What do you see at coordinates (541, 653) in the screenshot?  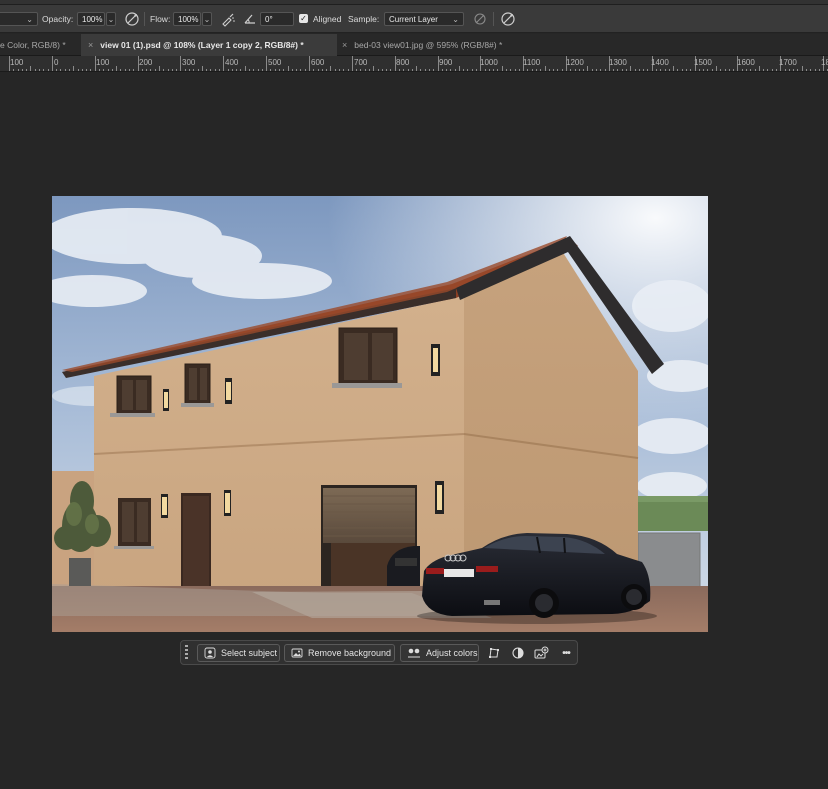 I see `generative-icon` at bounding box center [541, 653].